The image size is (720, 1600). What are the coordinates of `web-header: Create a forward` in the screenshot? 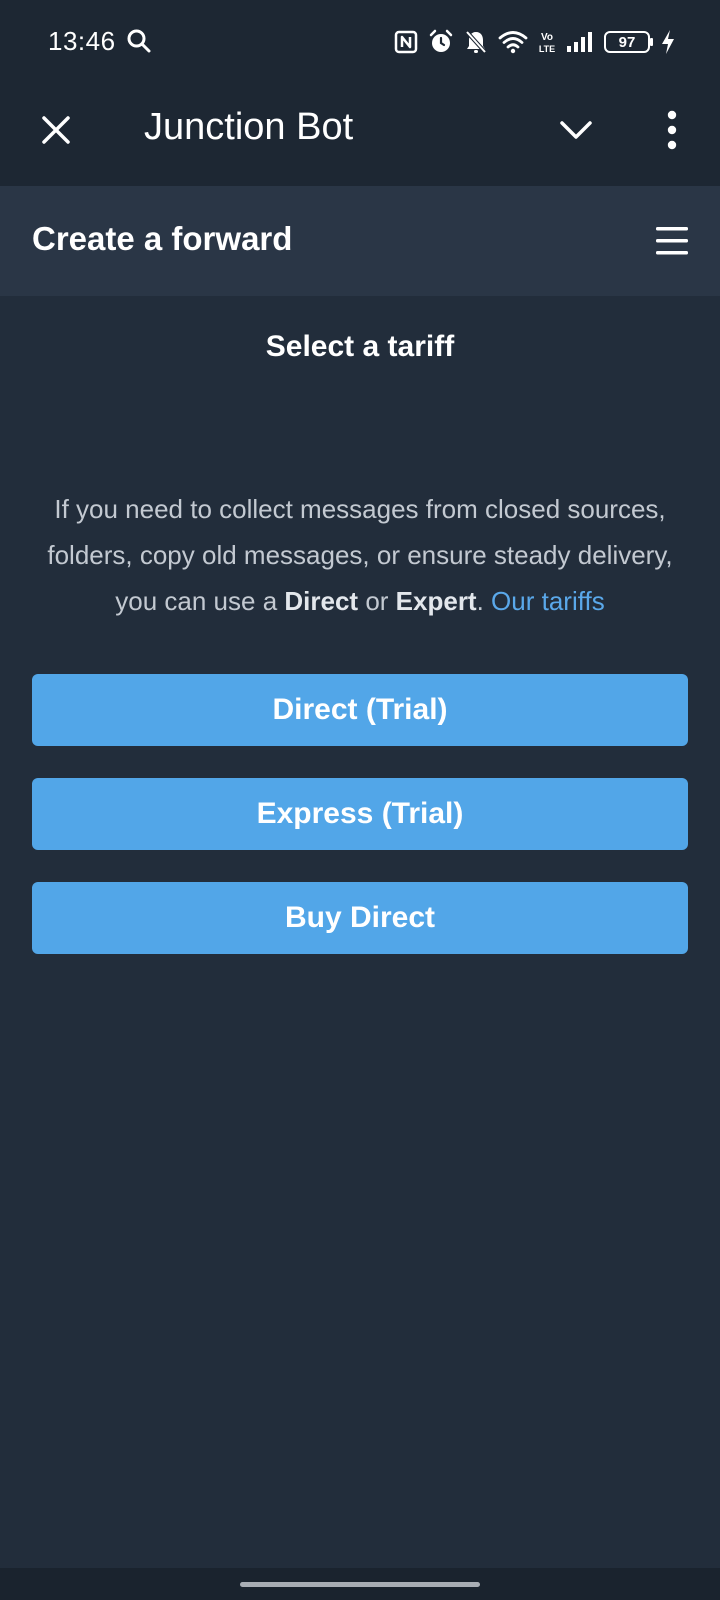 It's located at (360, 241).